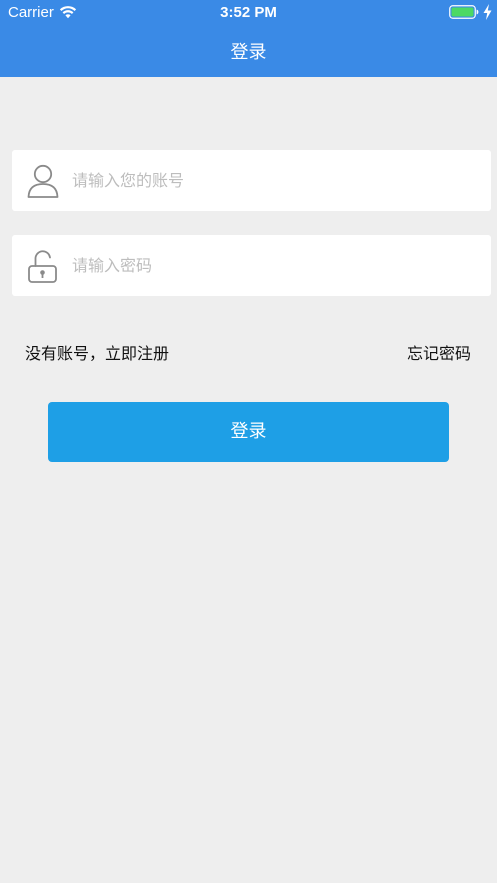  I want to click on password-input, so click(272, 265).